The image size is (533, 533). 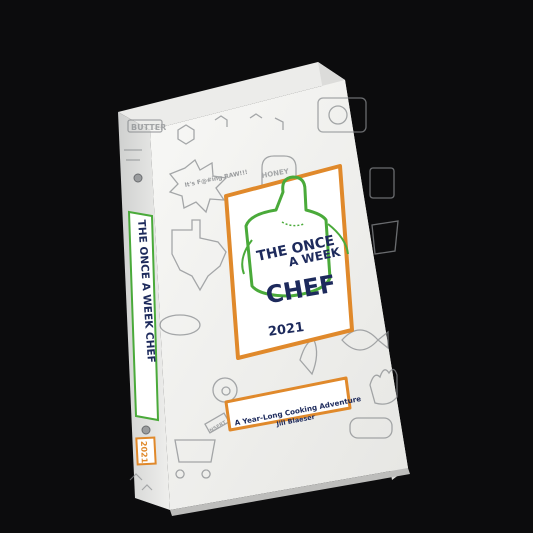 What do you see at coordinates (144, 452) in the screenshot?
I see `spine-year: 2021` at bounding box center [144, 452].